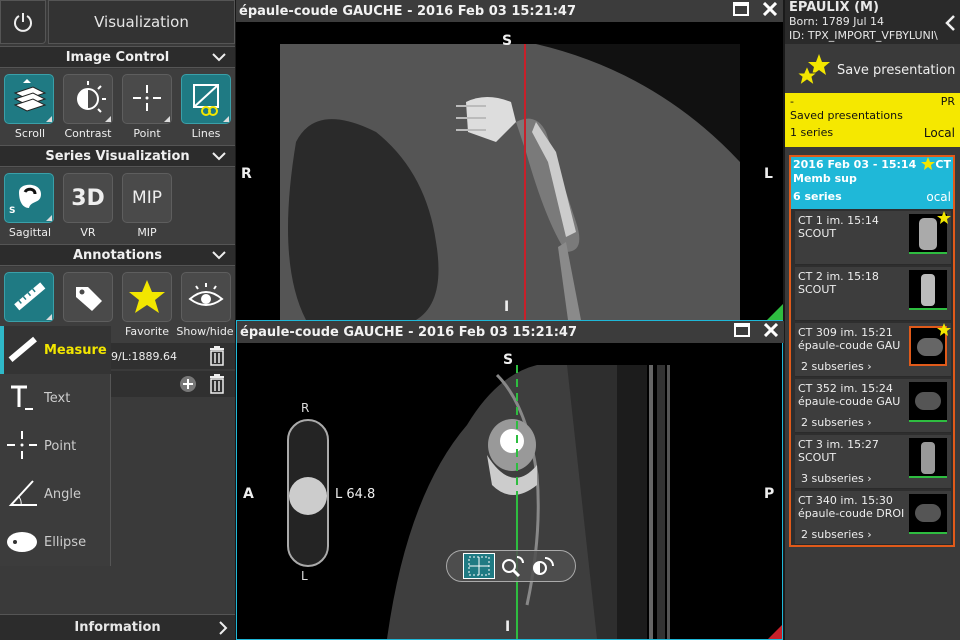 This screenshot has height=640, width=960. I want to click on saved-presentations: - PR Saved presentations 1 series Local, so click(872, 120).